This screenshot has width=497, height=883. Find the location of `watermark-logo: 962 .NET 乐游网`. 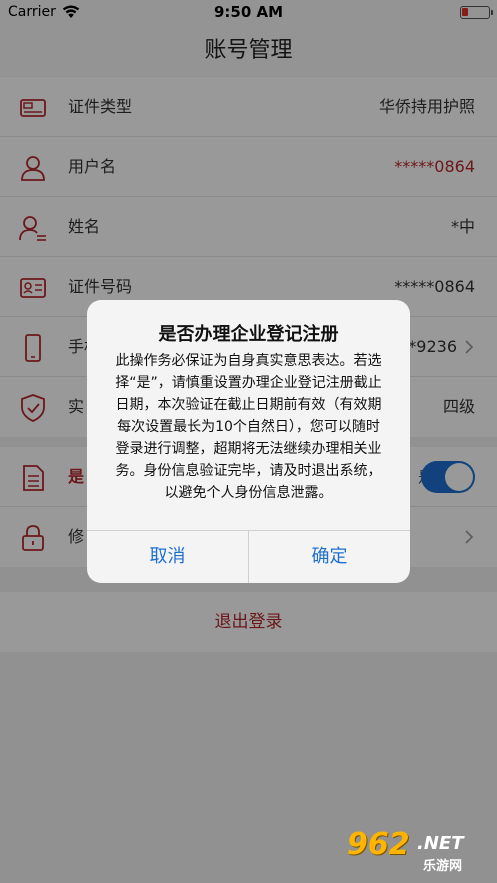

watermark-logo: 962 .NET 乐游网 is located at coordinates (417, 850).